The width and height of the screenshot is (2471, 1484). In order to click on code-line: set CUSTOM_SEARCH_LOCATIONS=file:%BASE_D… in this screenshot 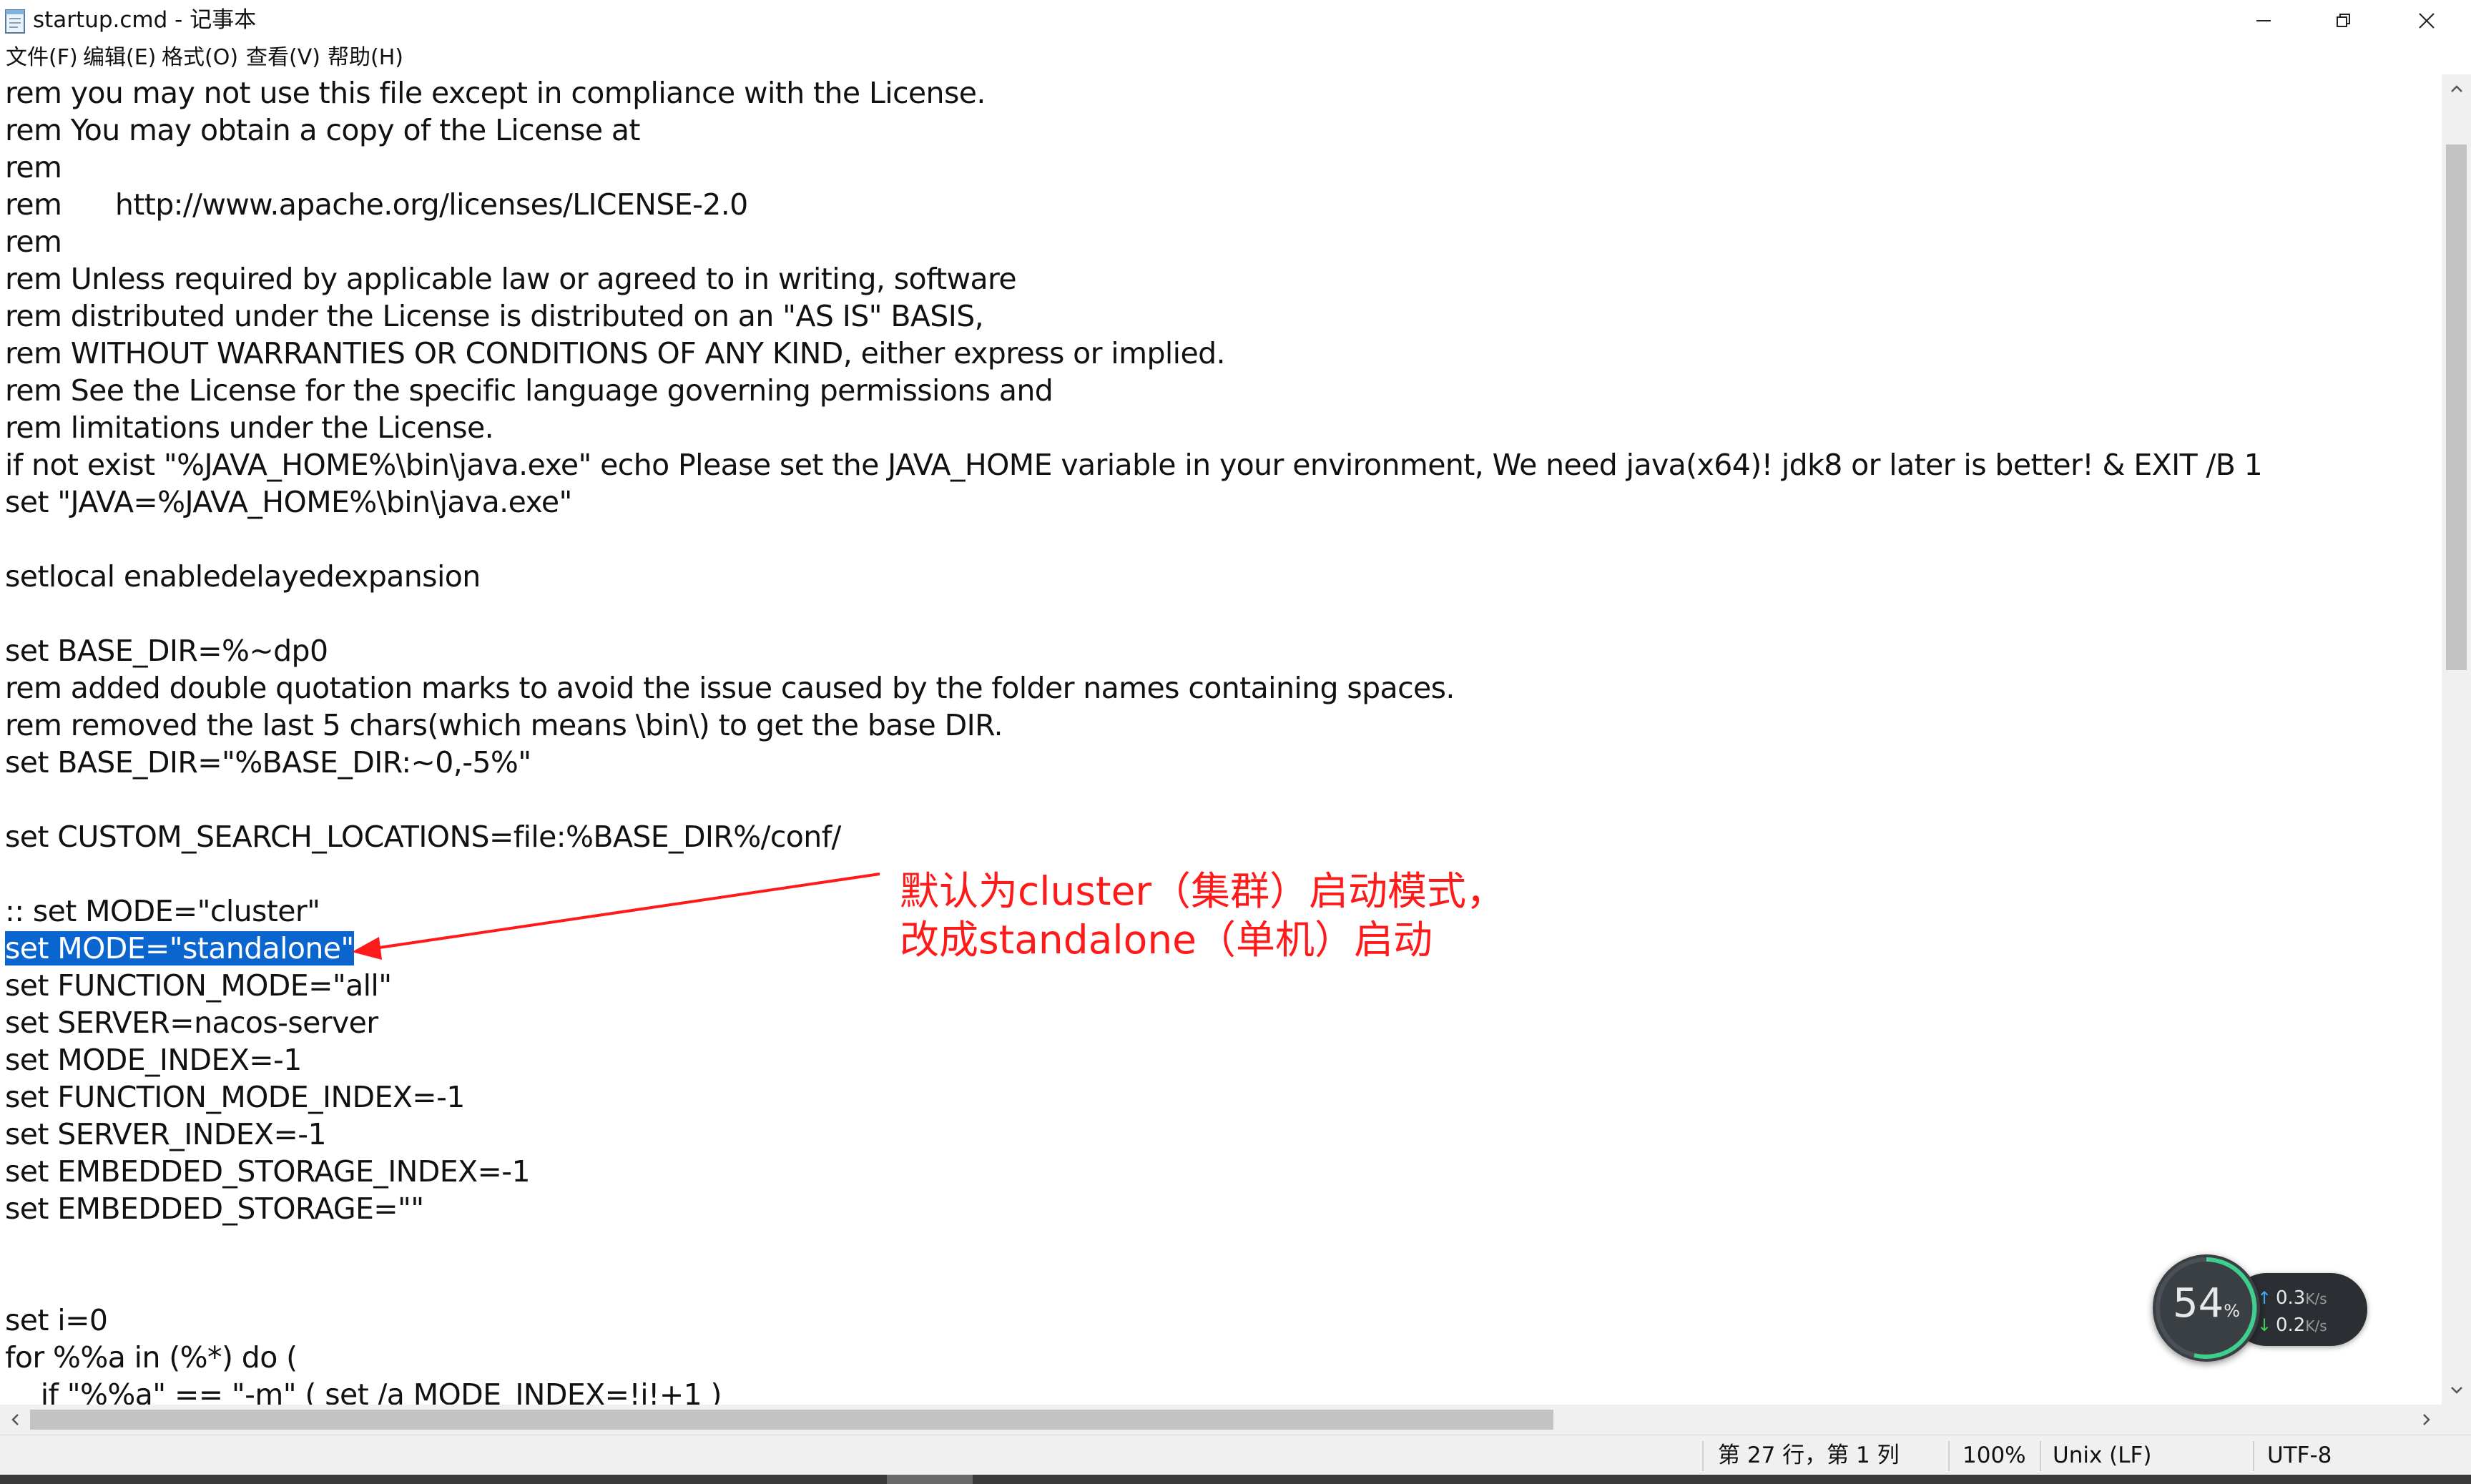, I will do `click(1133, 837)`.